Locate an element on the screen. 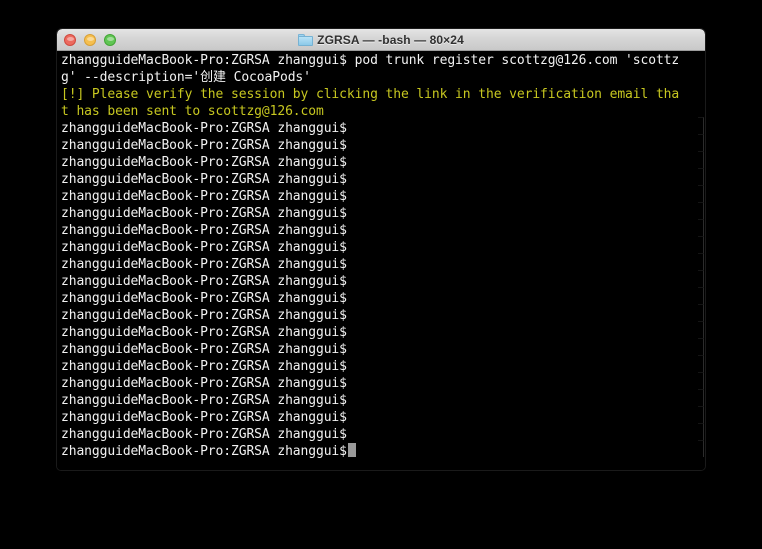  close-button is located at coordinates (70, 40).